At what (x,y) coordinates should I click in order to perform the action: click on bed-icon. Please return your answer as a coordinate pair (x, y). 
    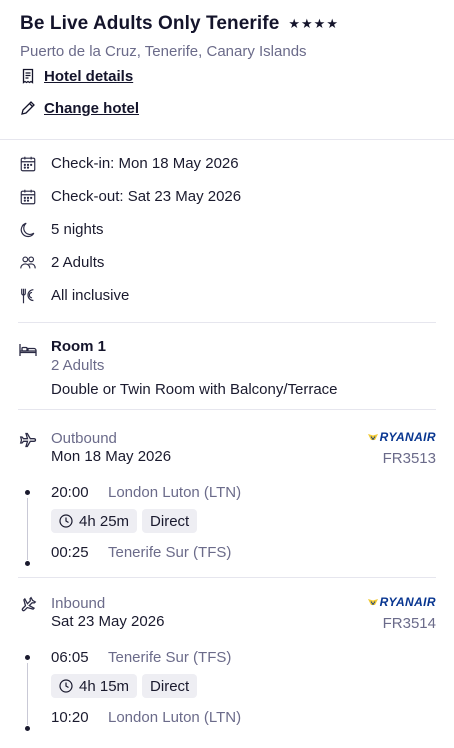
    Looking at the image, I should click on (28, 350).